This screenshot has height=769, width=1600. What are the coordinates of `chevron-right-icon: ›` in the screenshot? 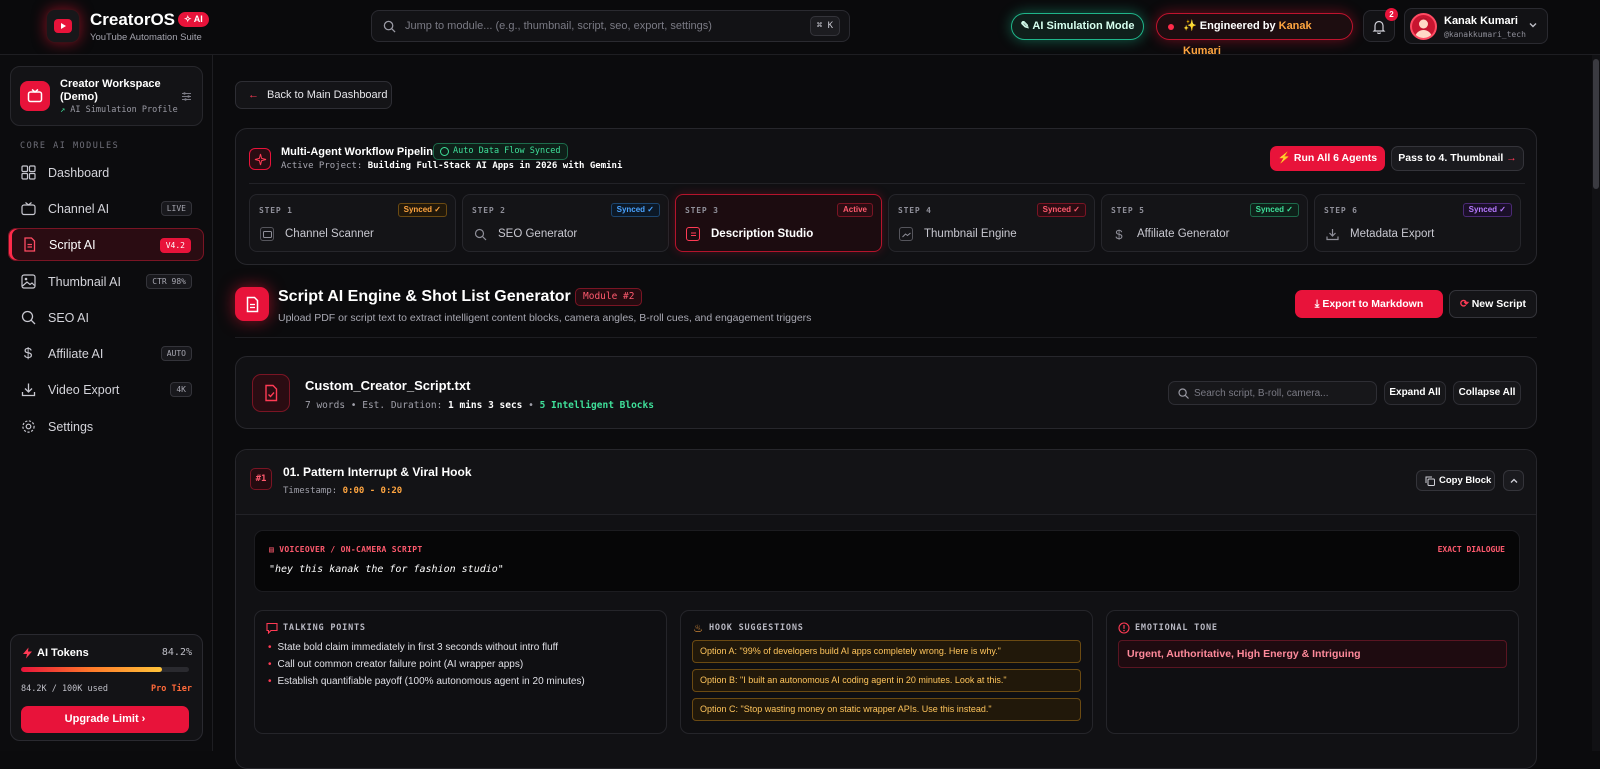 It's located at (143, 719).